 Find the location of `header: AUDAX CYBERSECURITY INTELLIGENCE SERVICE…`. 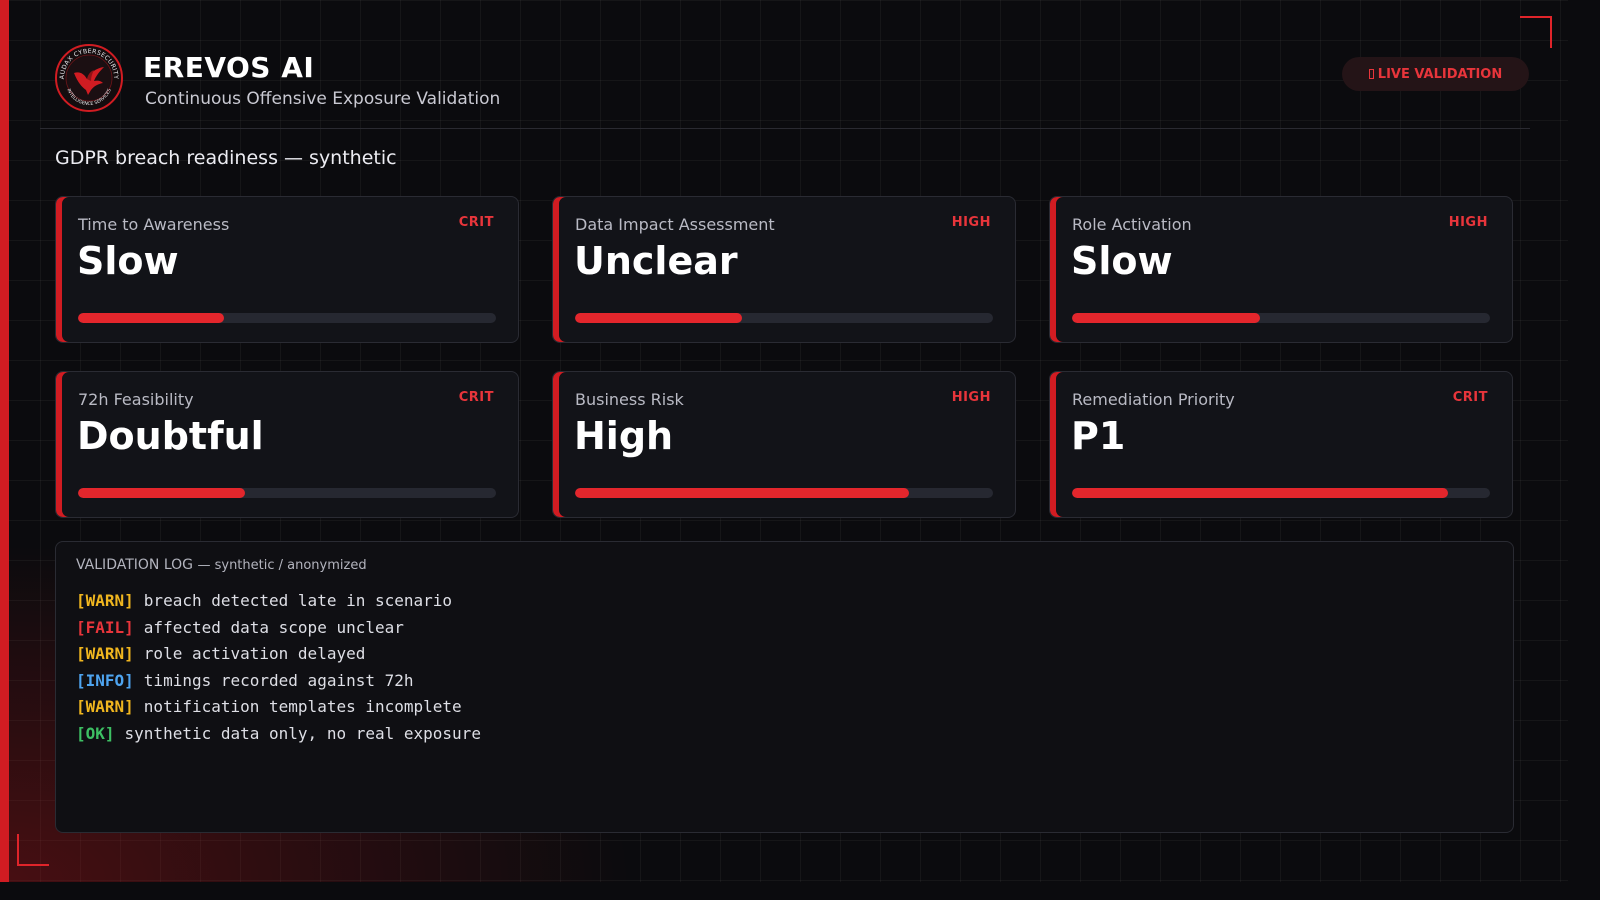

header: AUDAX CYBERSECURITY INTELLIGENCE SERVICE… is located at coordinates (785, 64).